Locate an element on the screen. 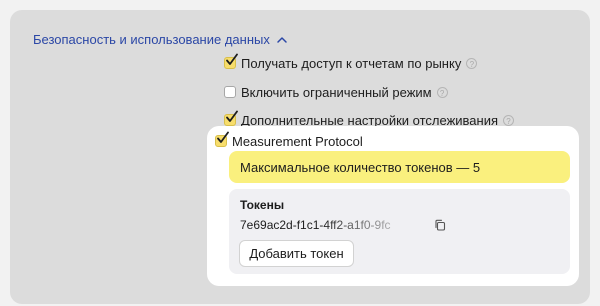 The height and width of the screenshot is (306, 600). chevron-up-icon is located at coordinates (282, 39).